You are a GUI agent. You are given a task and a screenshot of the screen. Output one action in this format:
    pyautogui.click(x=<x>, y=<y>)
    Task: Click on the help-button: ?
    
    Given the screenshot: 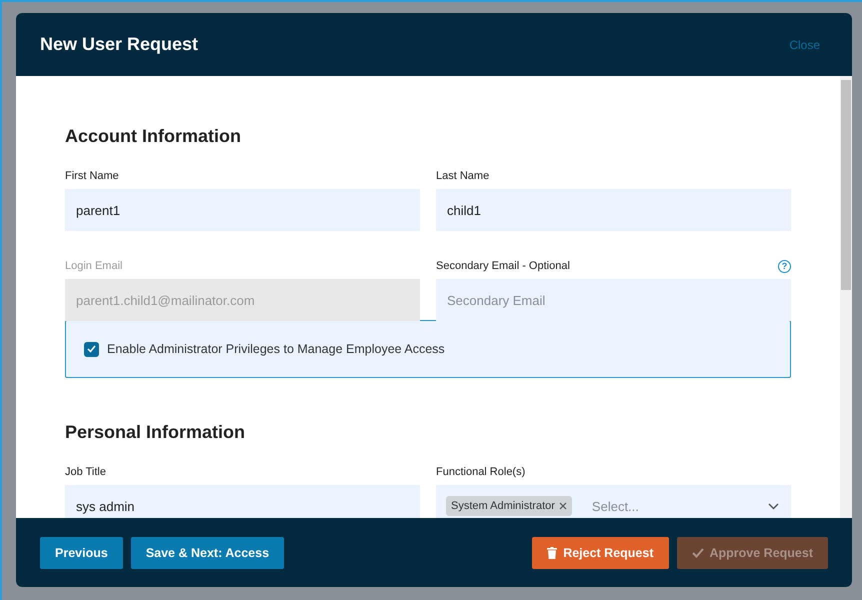 What is the action you would take?
    pyautogui.click(x=784, y=266)
    